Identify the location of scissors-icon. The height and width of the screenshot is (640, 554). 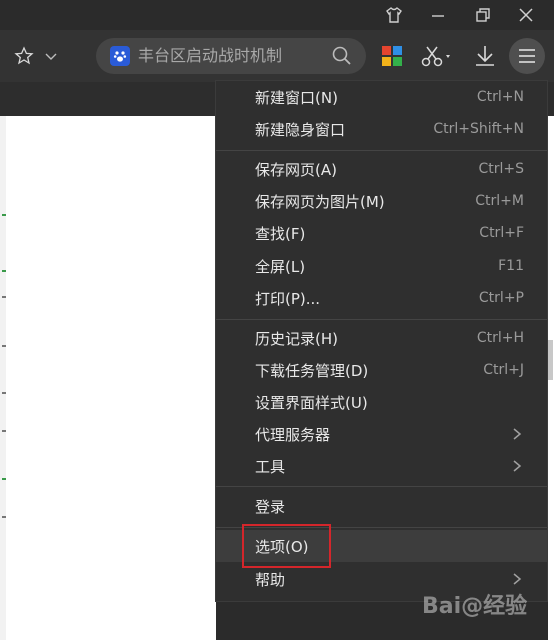
(438, 56).